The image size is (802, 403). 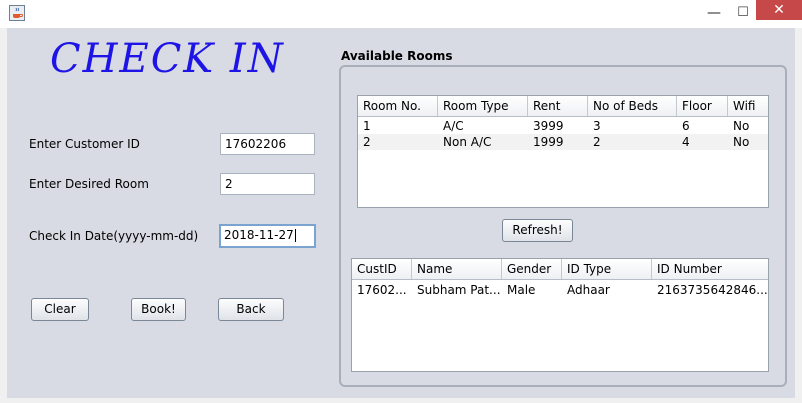 I want to click on check-in-date-field: 2018-11-27, so click(x=267, y=236).